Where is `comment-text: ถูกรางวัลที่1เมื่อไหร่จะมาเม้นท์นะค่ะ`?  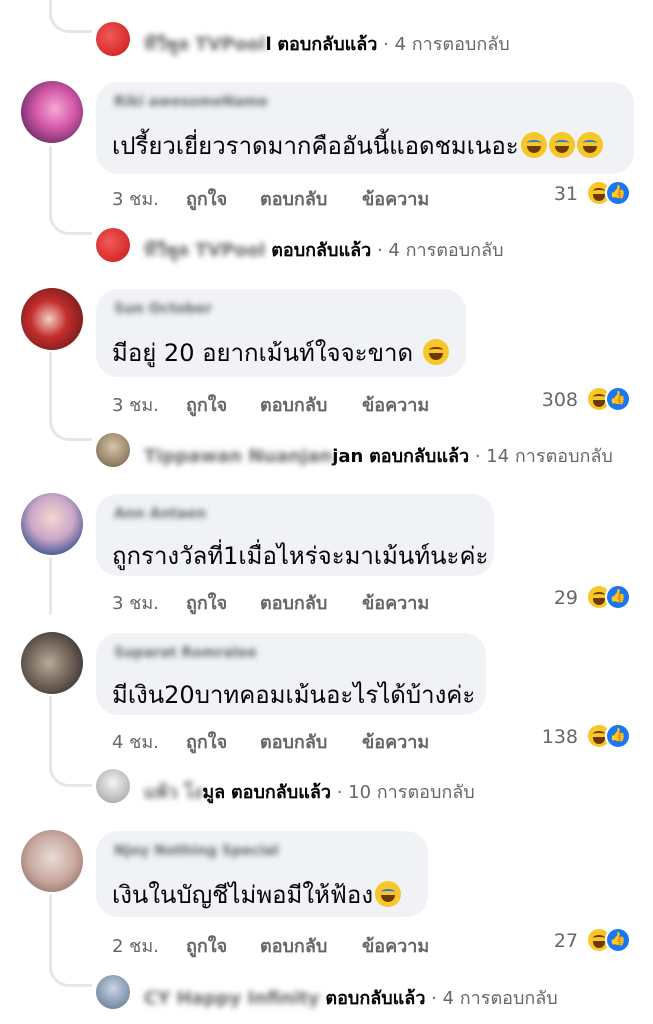
comment-text: ถูกรางวัลที่1เมื่อไหร่จะมาเม้นท์นะค่ะ is located at coordinates (300, 556).